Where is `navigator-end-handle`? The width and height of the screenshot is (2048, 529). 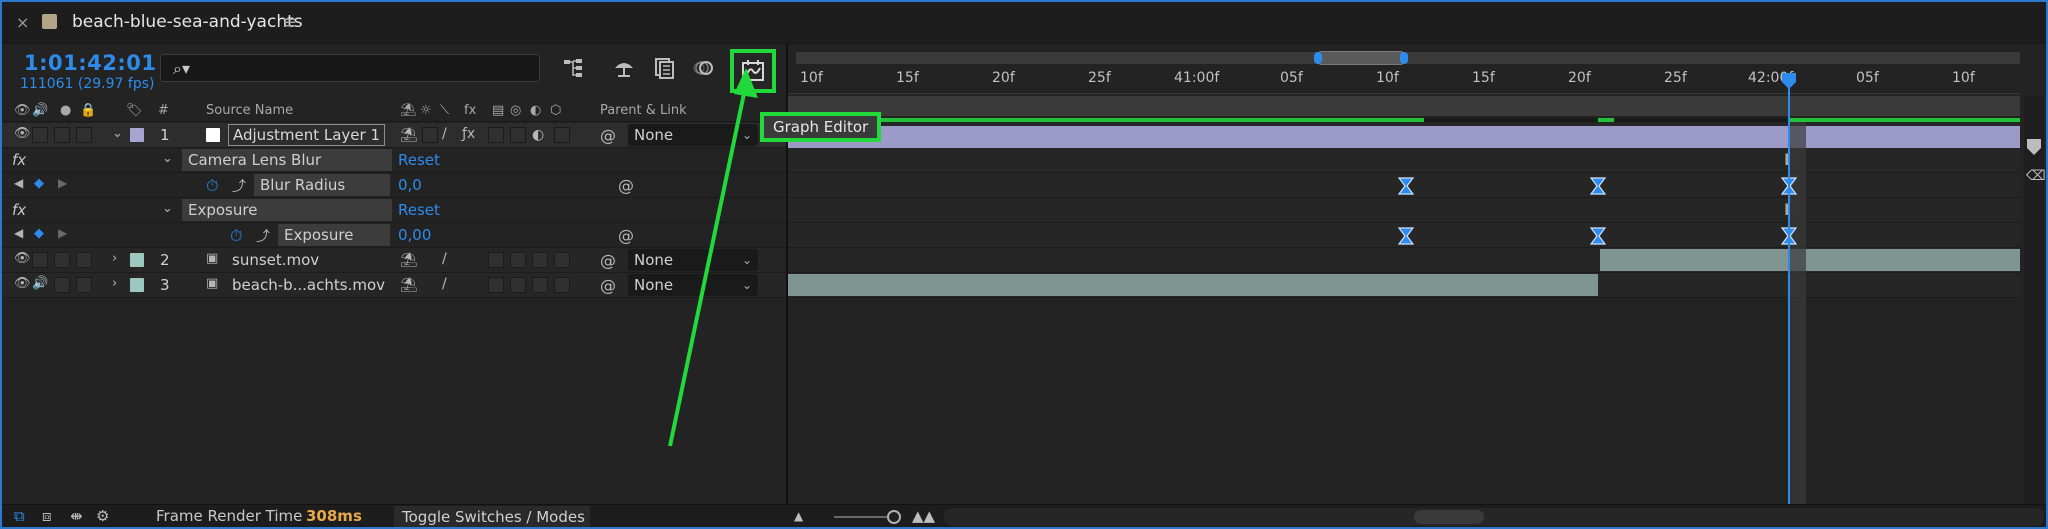 navigator-end-handle is located at coordinates (1404, 58).